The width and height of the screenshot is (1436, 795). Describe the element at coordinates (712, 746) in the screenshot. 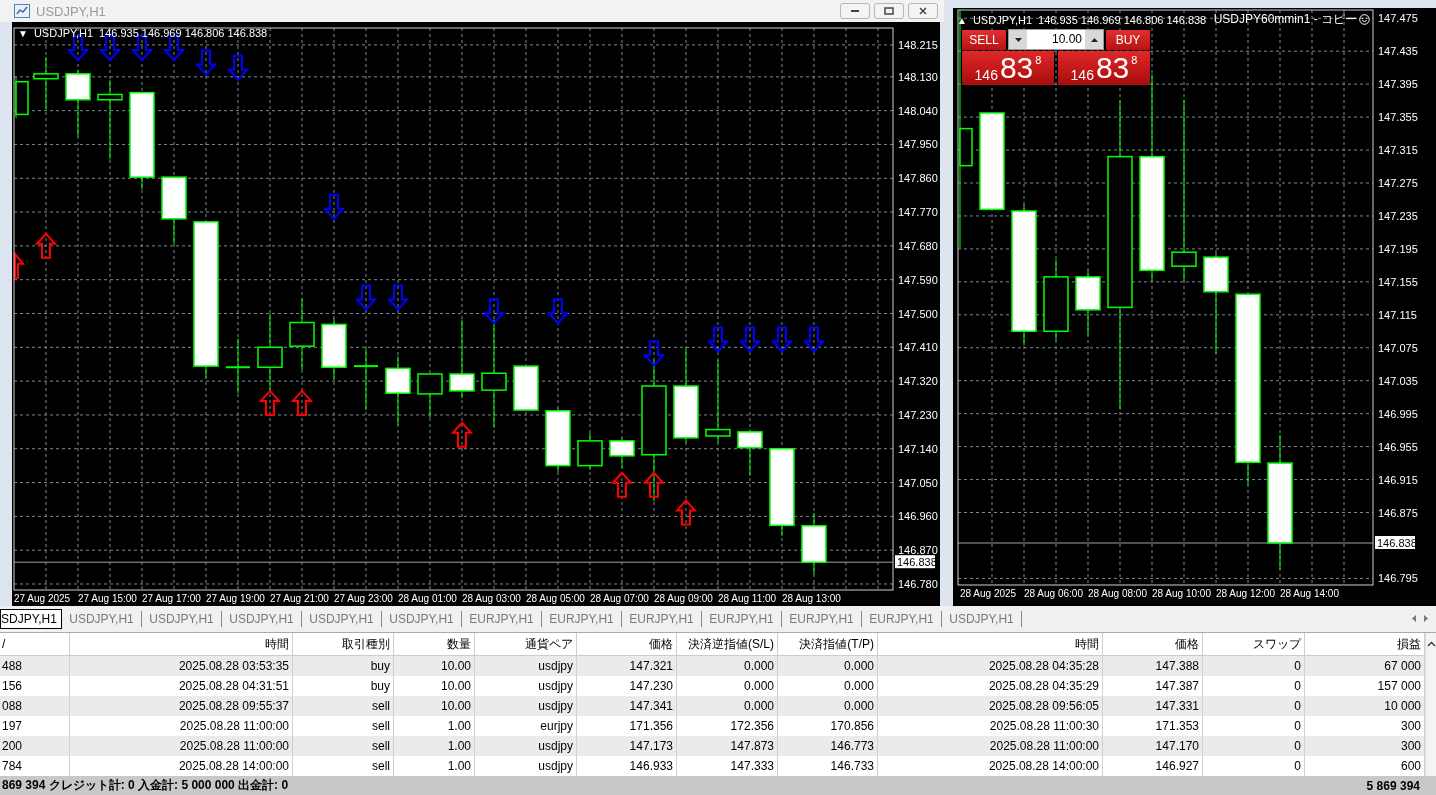

I see `table-row: 200 2025.08.28 11:00:00 sell 1.00 usdjpy 147.173 147.873 146.773 2025.08.28 11:00:00 147.170 0 300` at that location.